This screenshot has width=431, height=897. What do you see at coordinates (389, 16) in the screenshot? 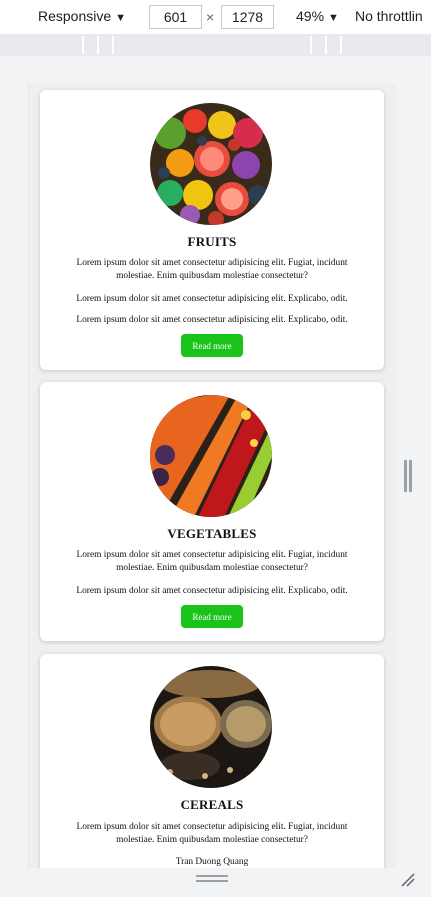
I see `throttling-selector: No throttlin` at bounding box center [389, 16].